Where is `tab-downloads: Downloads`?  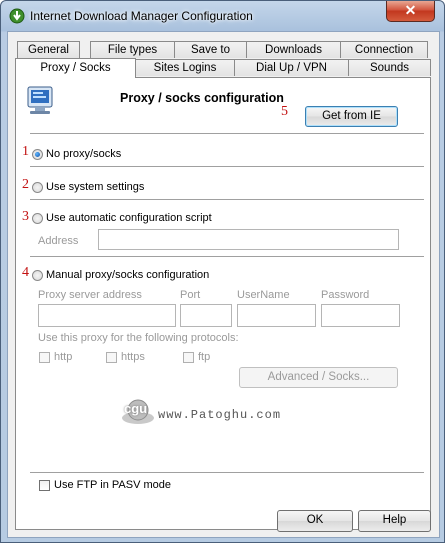
tab-downloads: Downloads is located at coordinates (293, 49).